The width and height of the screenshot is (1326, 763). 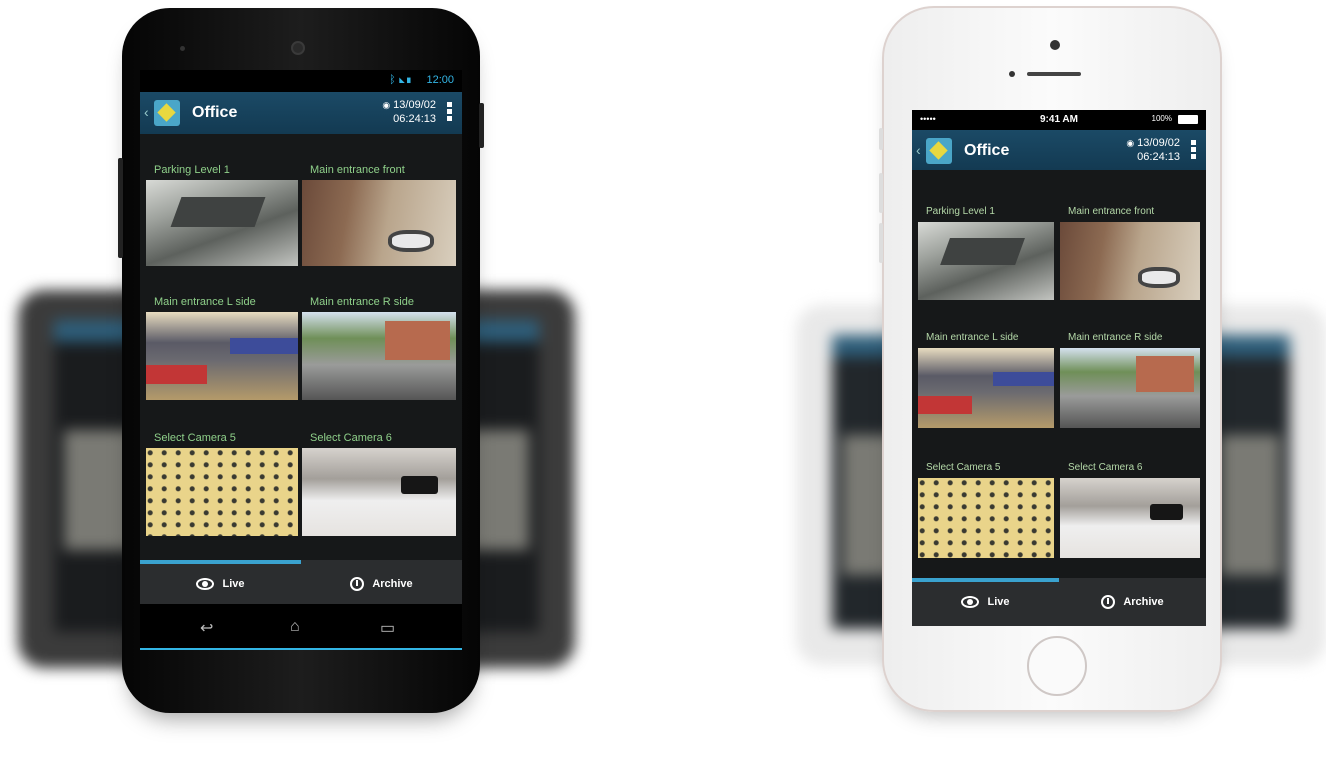 I want to click on battery-icon, so click(x=1188, y=119).